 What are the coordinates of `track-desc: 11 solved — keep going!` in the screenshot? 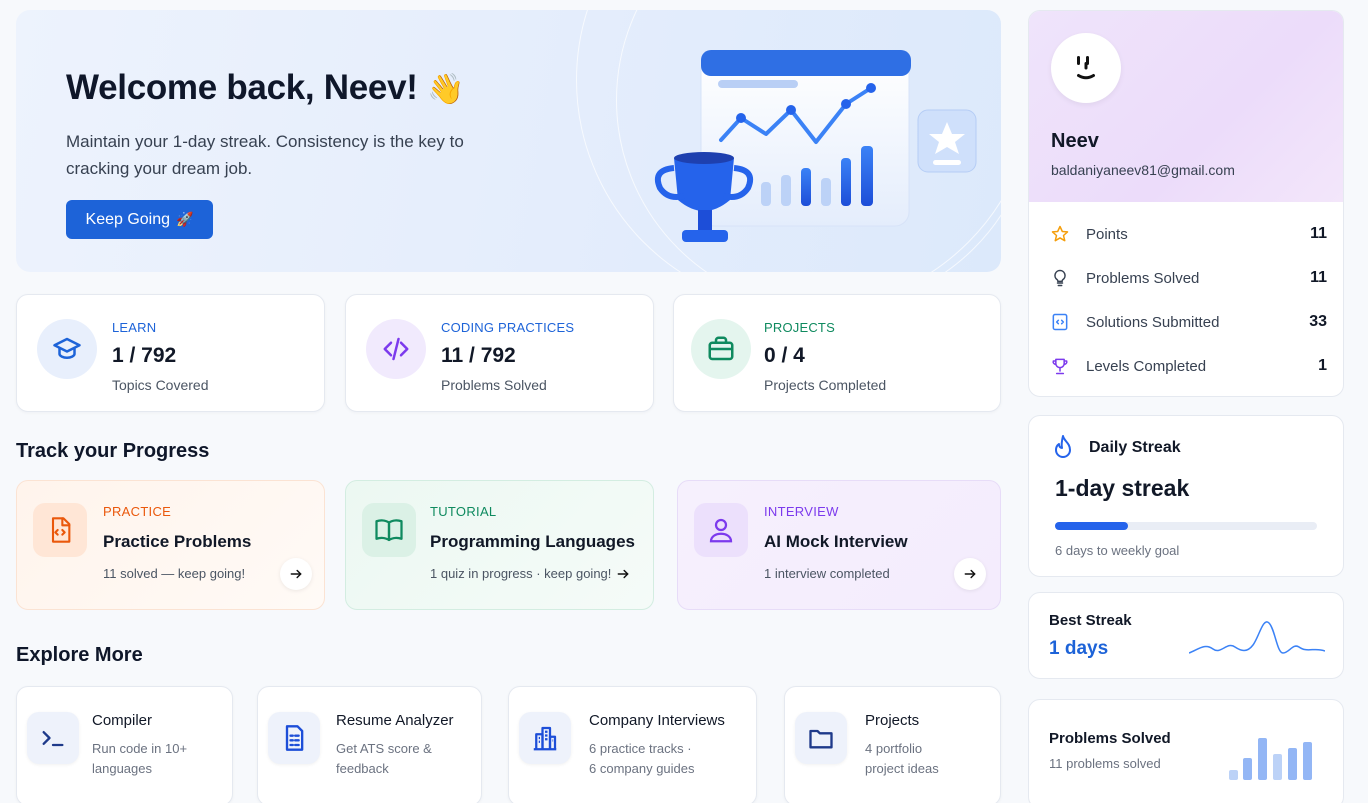 It's located at (174, 573).